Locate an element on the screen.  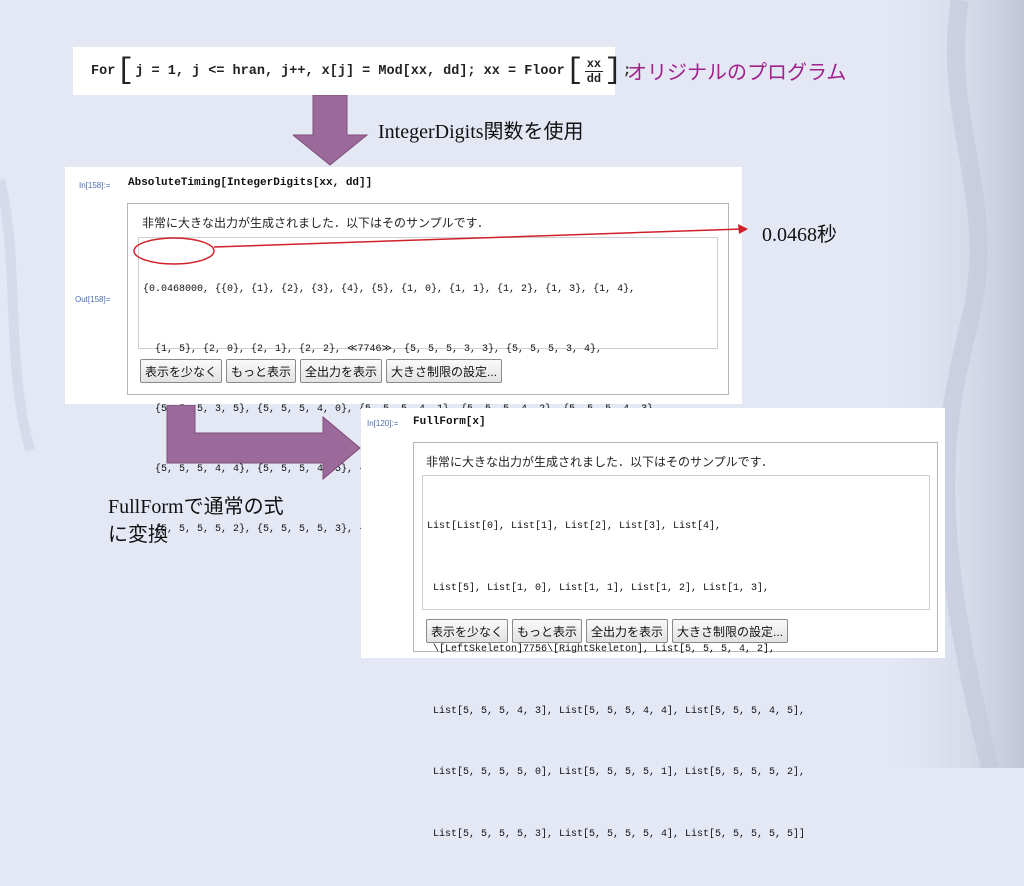
fraction: xx dd is located at coordinates (594, 71).